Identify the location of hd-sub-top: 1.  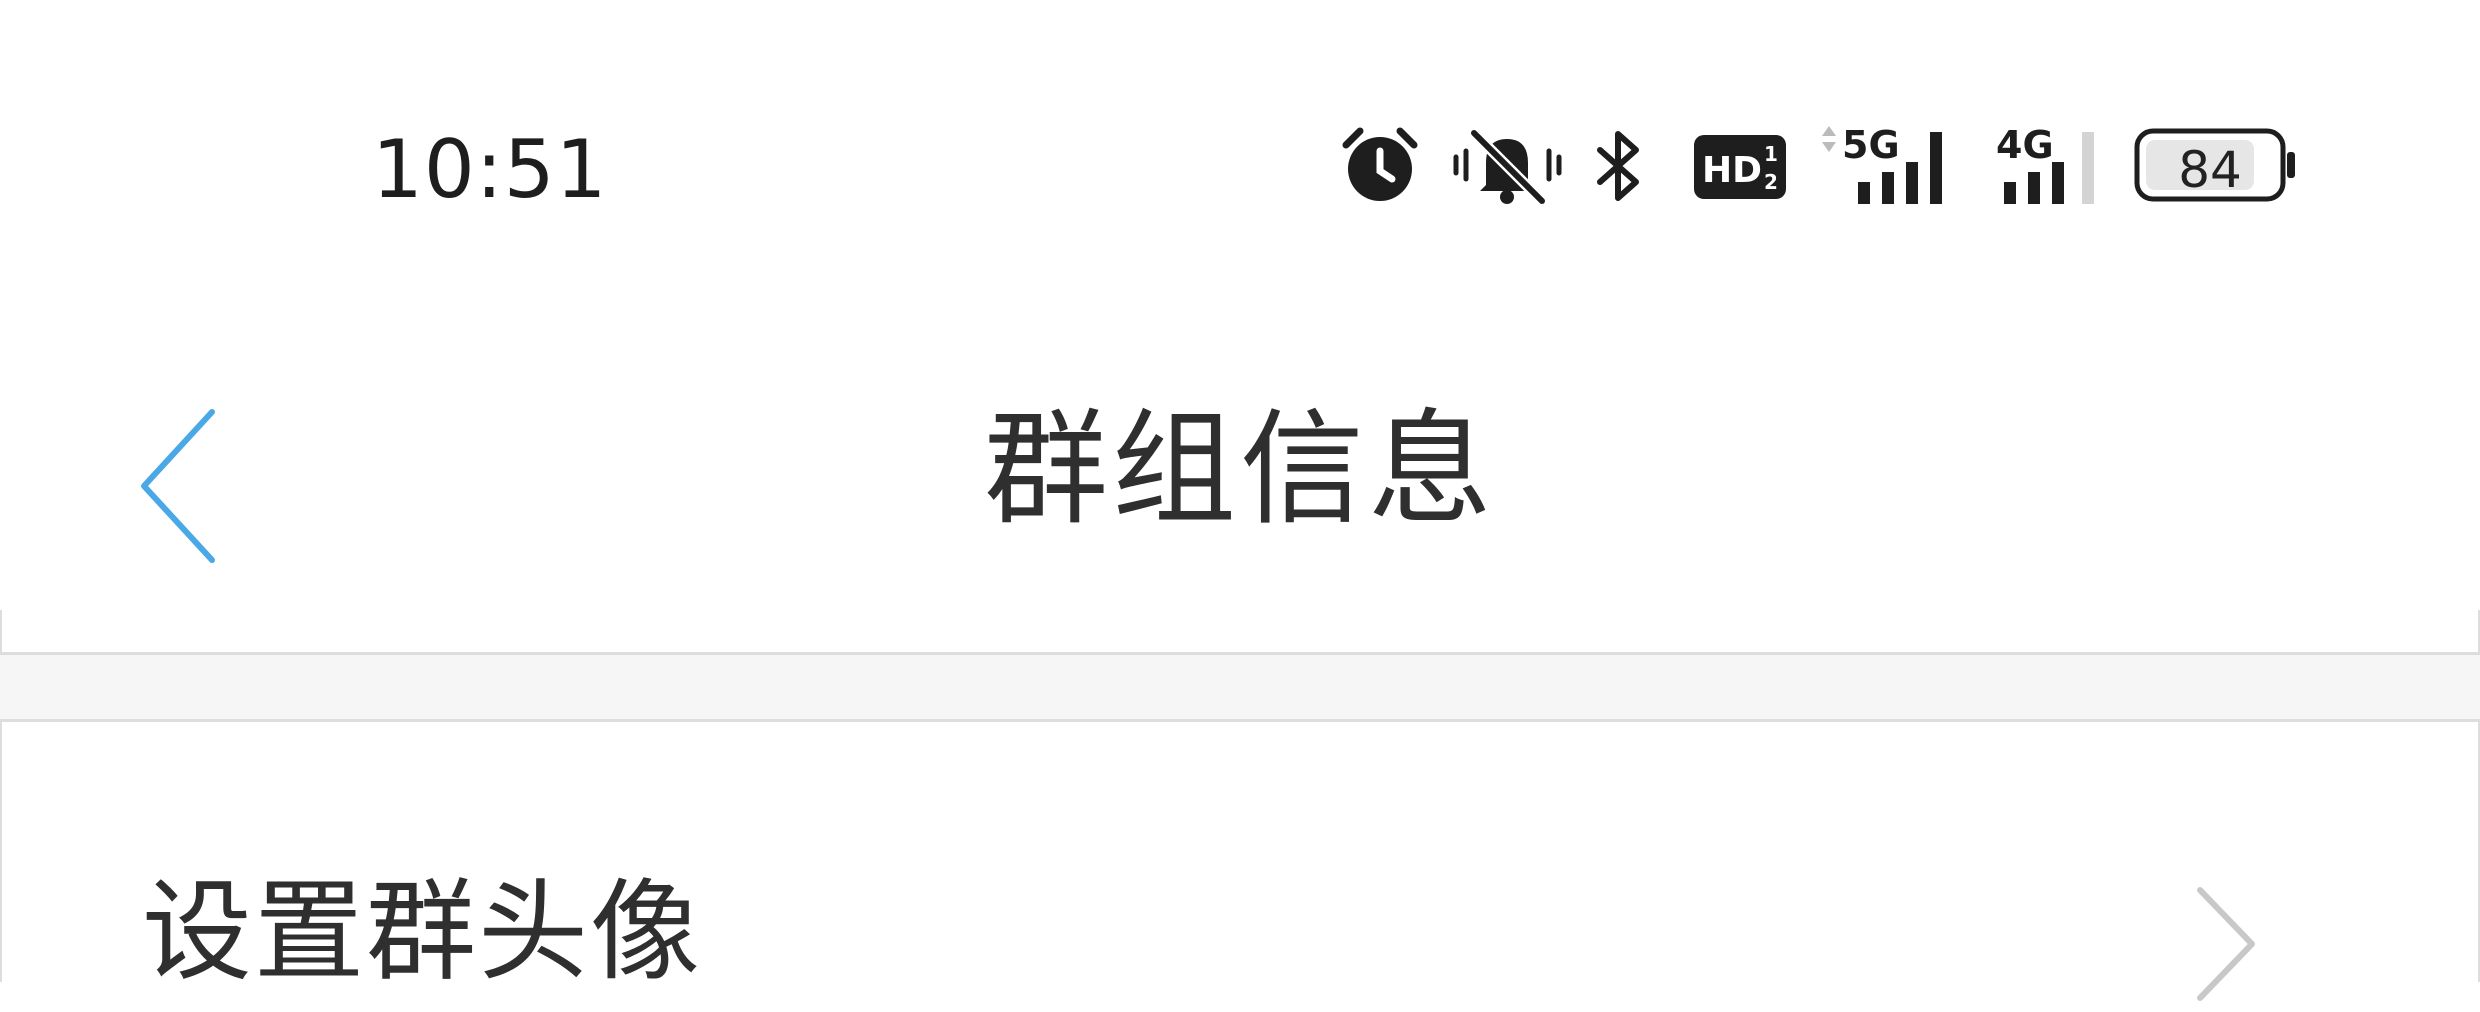
(1771, 154).